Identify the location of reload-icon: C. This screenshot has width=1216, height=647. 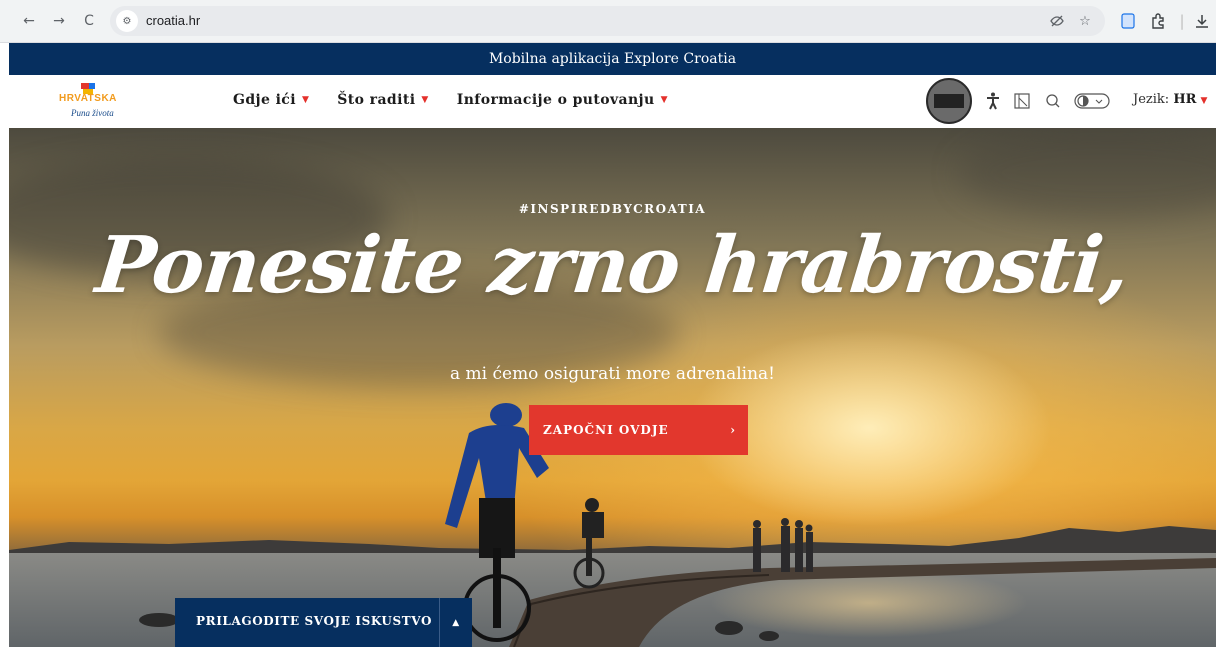
(89, 21).